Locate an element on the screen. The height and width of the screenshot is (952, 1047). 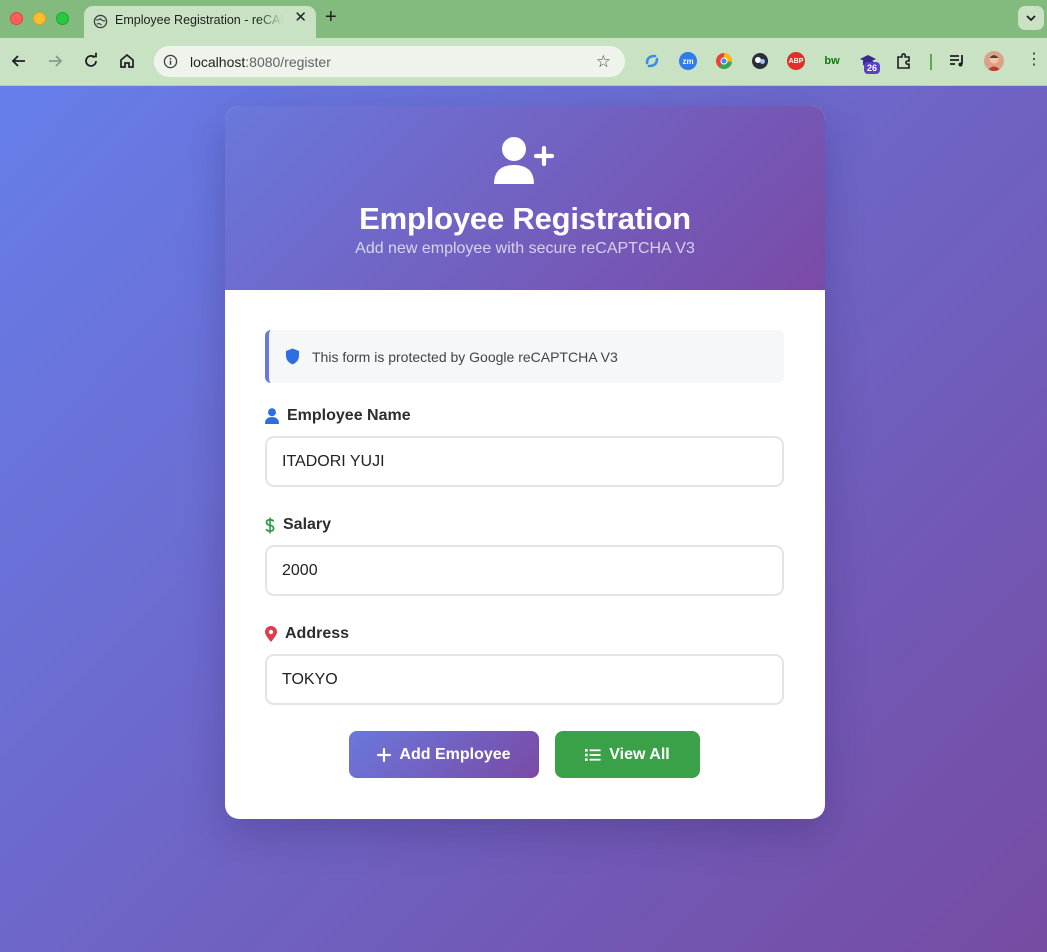
maximize-window-button is located at coordinates (62, 18).